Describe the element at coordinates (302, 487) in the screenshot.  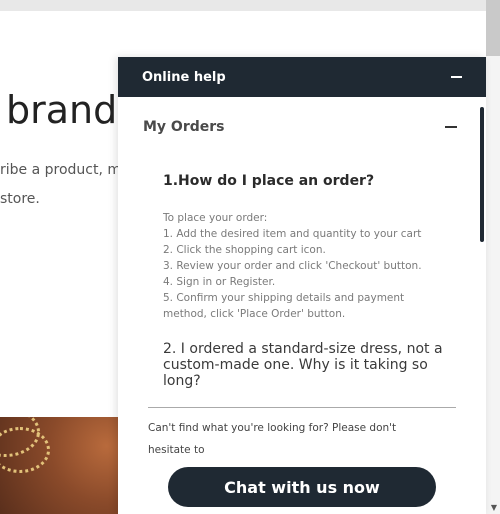
I see `chat-with-us-button: Chat with us now` at that location.